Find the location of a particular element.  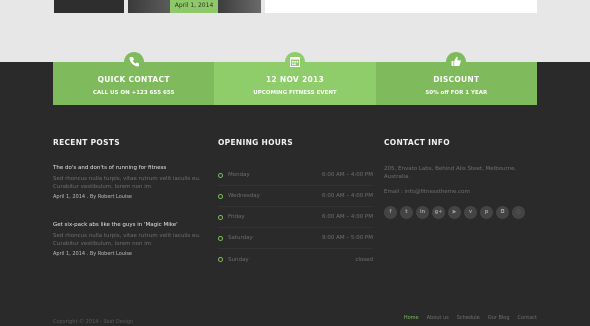

vimeo-icon: v is located at coordinates (470, 212).